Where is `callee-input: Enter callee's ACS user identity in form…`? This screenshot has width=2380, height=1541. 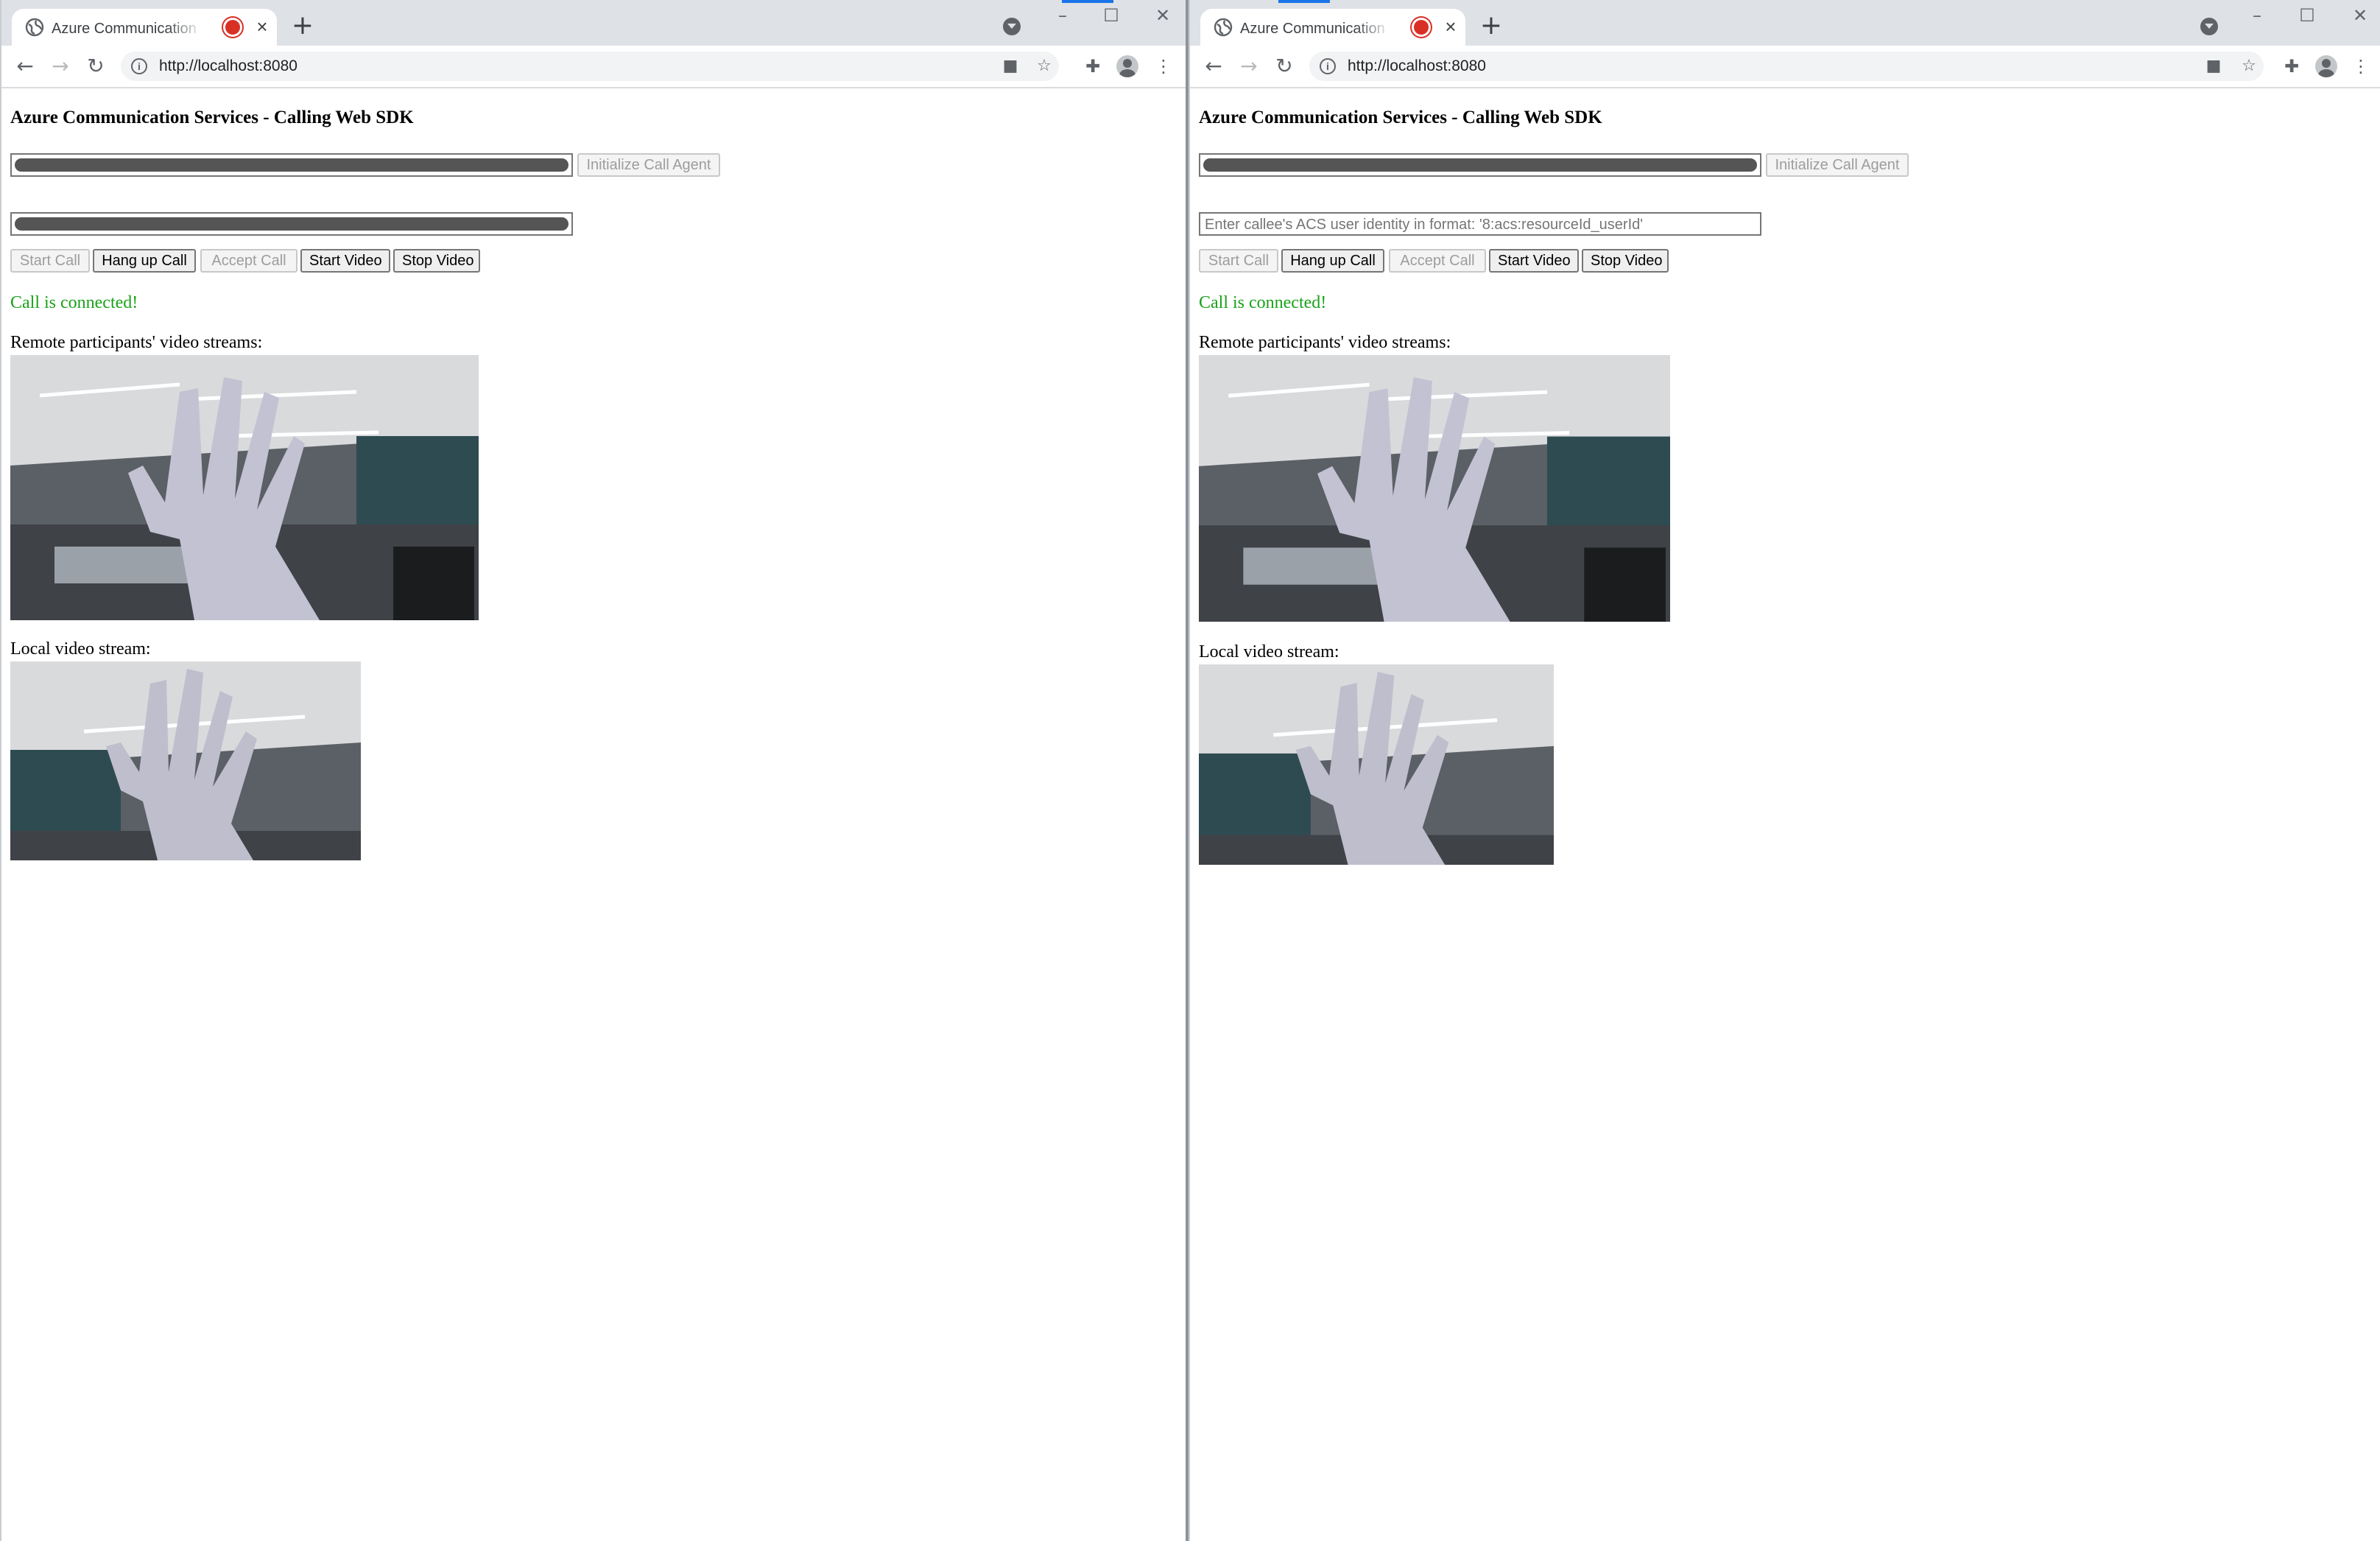
callee-input: Enter callee's ACS user identity in form… is located at coordinates (1480, 224).